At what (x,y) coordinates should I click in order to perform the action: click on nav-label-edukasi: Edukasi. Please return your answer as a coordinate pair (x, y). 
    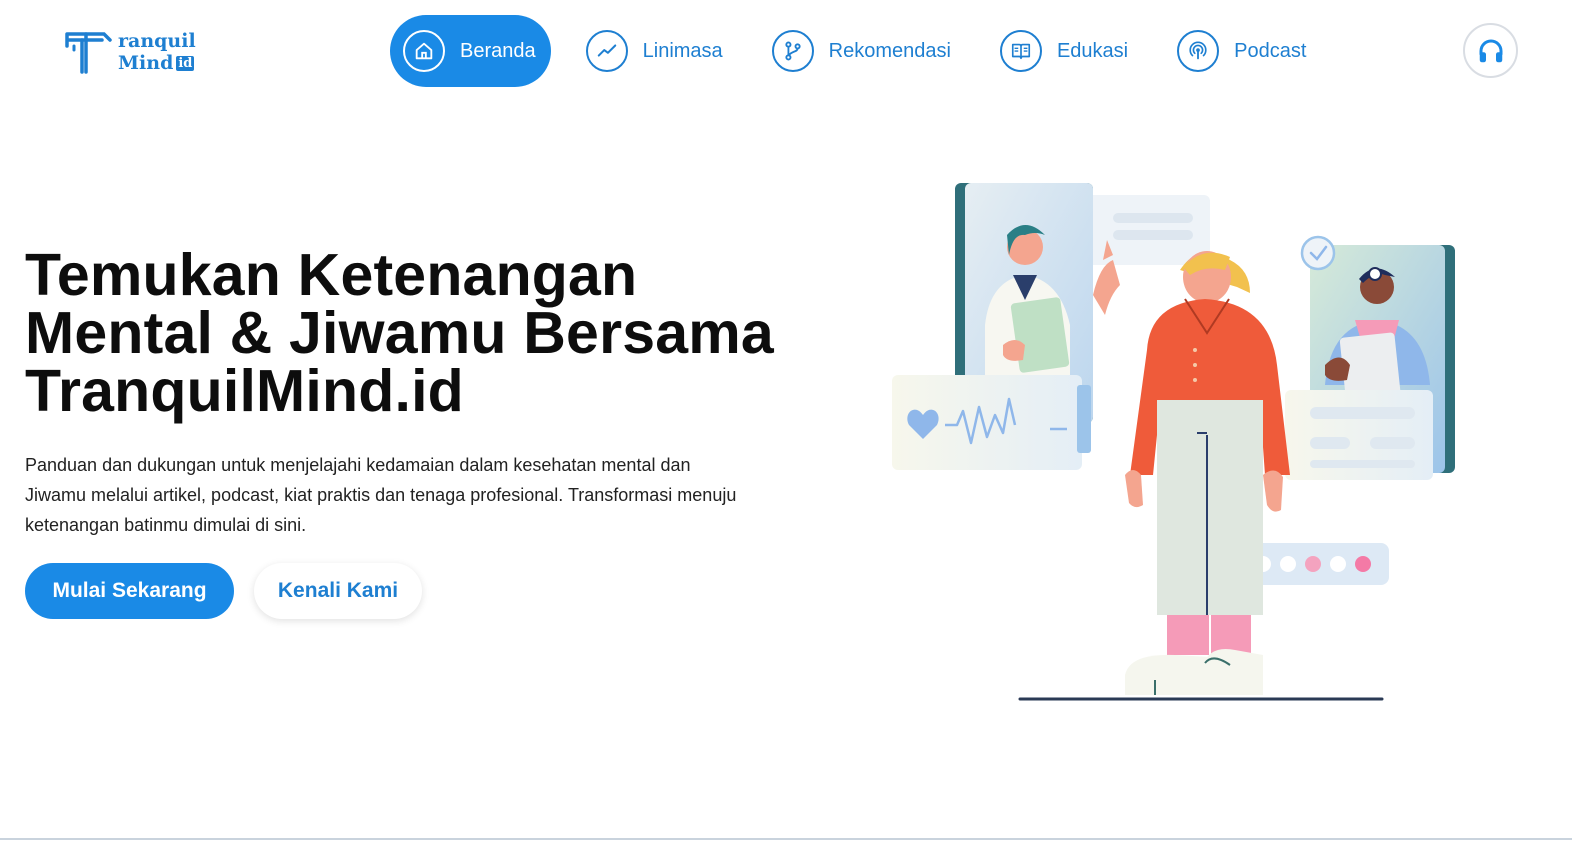
    Looking at the image, I should click on (1092, 50).